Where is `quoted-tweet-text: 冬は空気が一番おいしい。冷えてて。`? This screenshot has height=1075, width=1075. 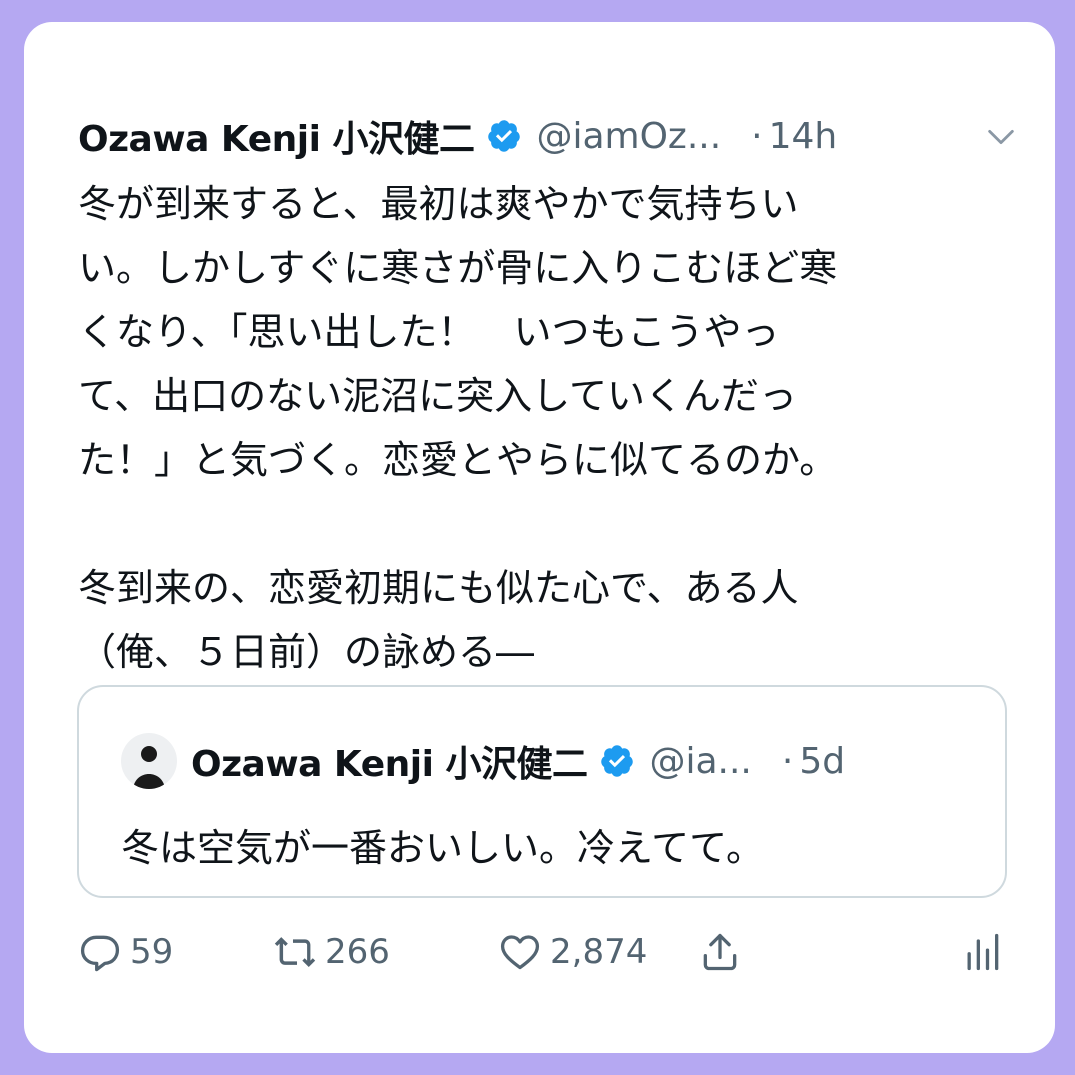 quoted-tweet-text: 冬は空気が一番おいしい。冷えてて。 is located at coordinates (442, 848).